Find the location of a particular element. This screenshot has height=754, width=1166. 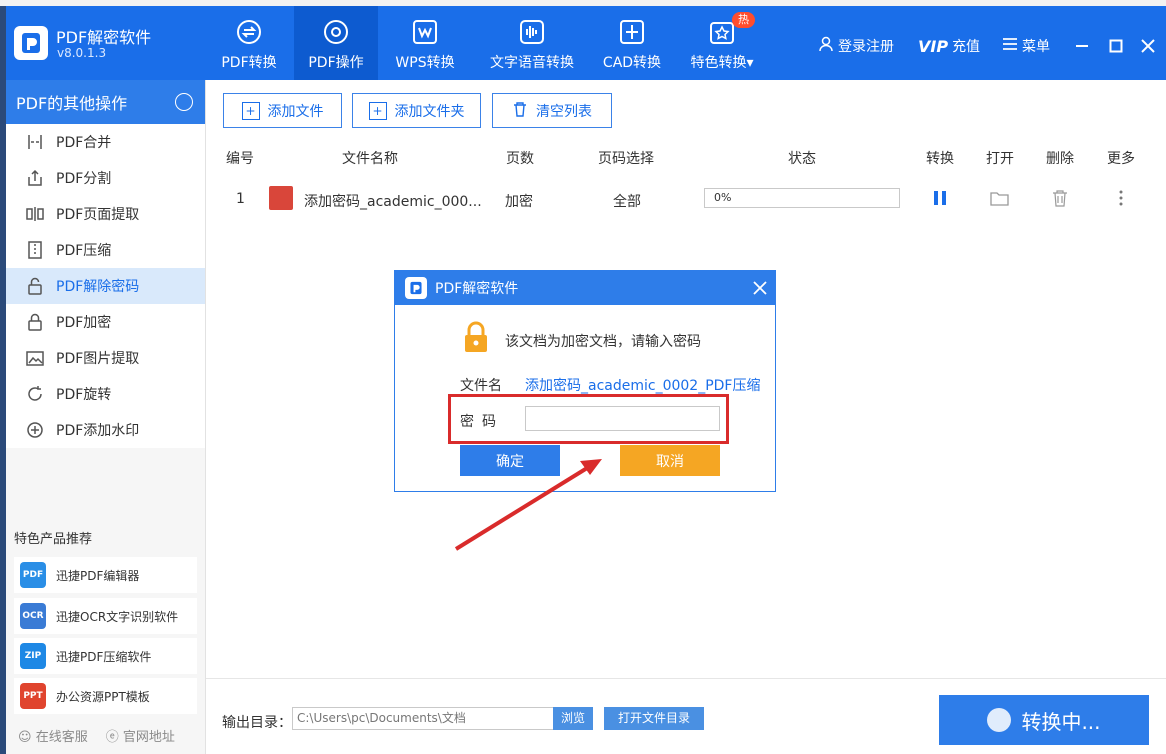

dialog-close-icon is located at coordinates (760, 288).